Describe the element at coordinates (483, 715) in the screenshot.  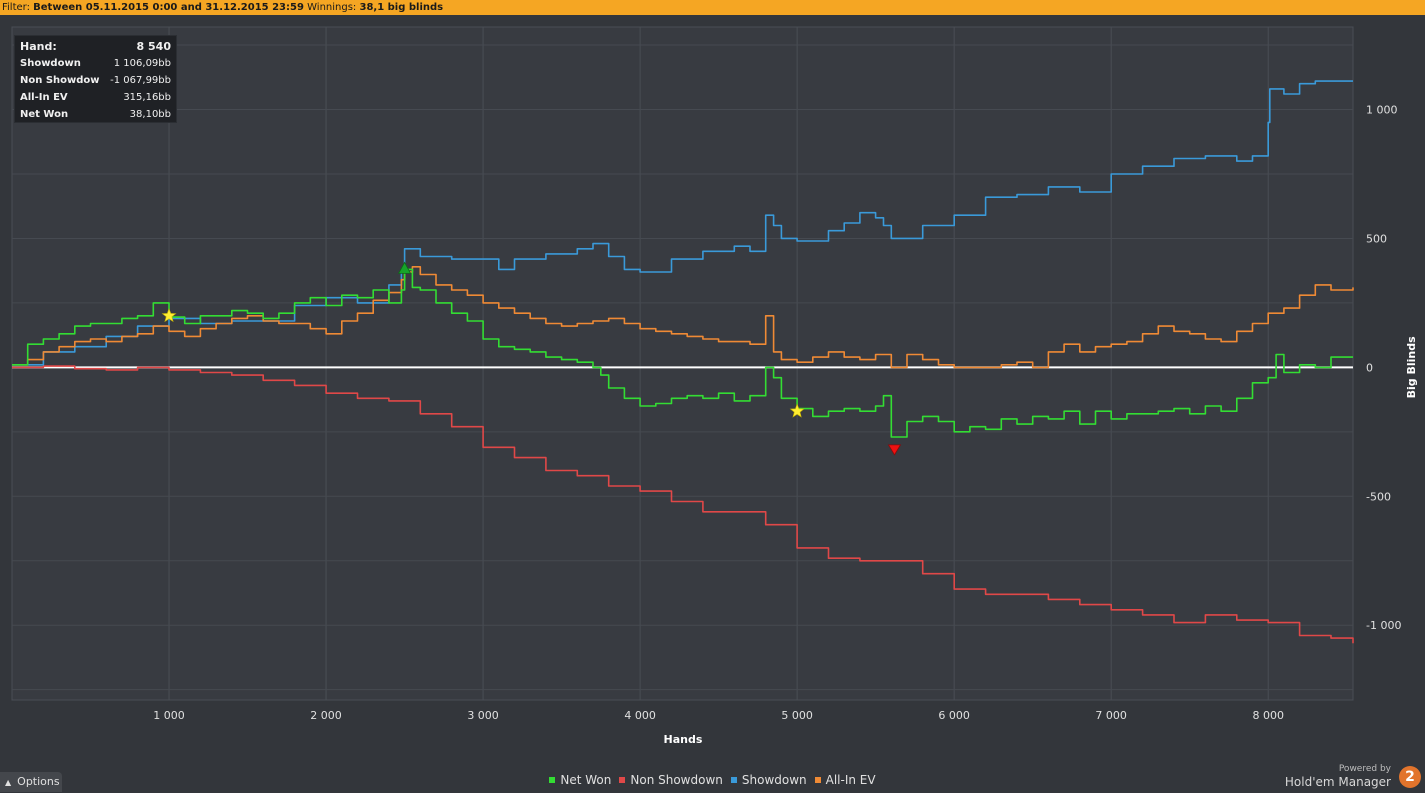
I see `x-tick-label: 3 000` at that location.